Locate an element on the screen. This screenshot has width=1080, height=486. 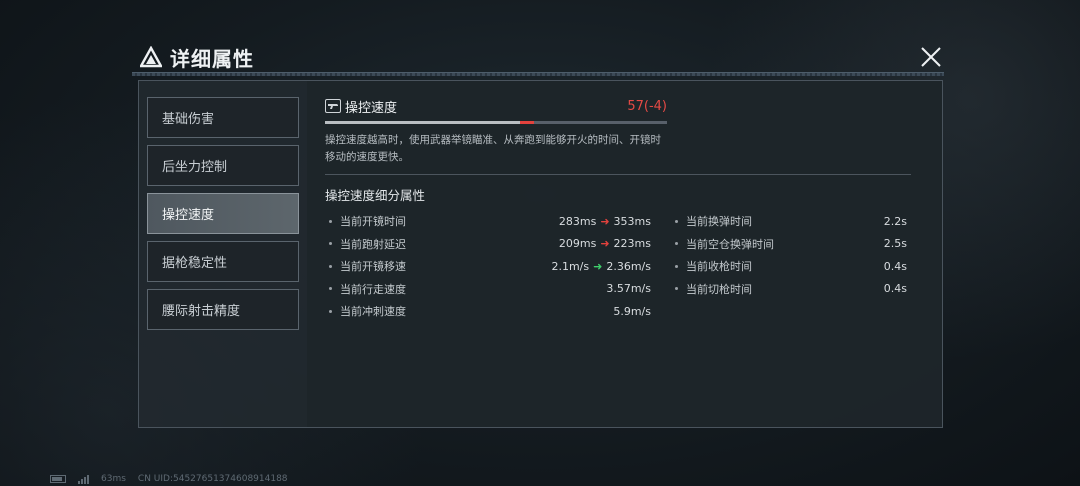
sidebar-item-aim-stability: 据枪稳定性 is located at coordinates (223, 261).